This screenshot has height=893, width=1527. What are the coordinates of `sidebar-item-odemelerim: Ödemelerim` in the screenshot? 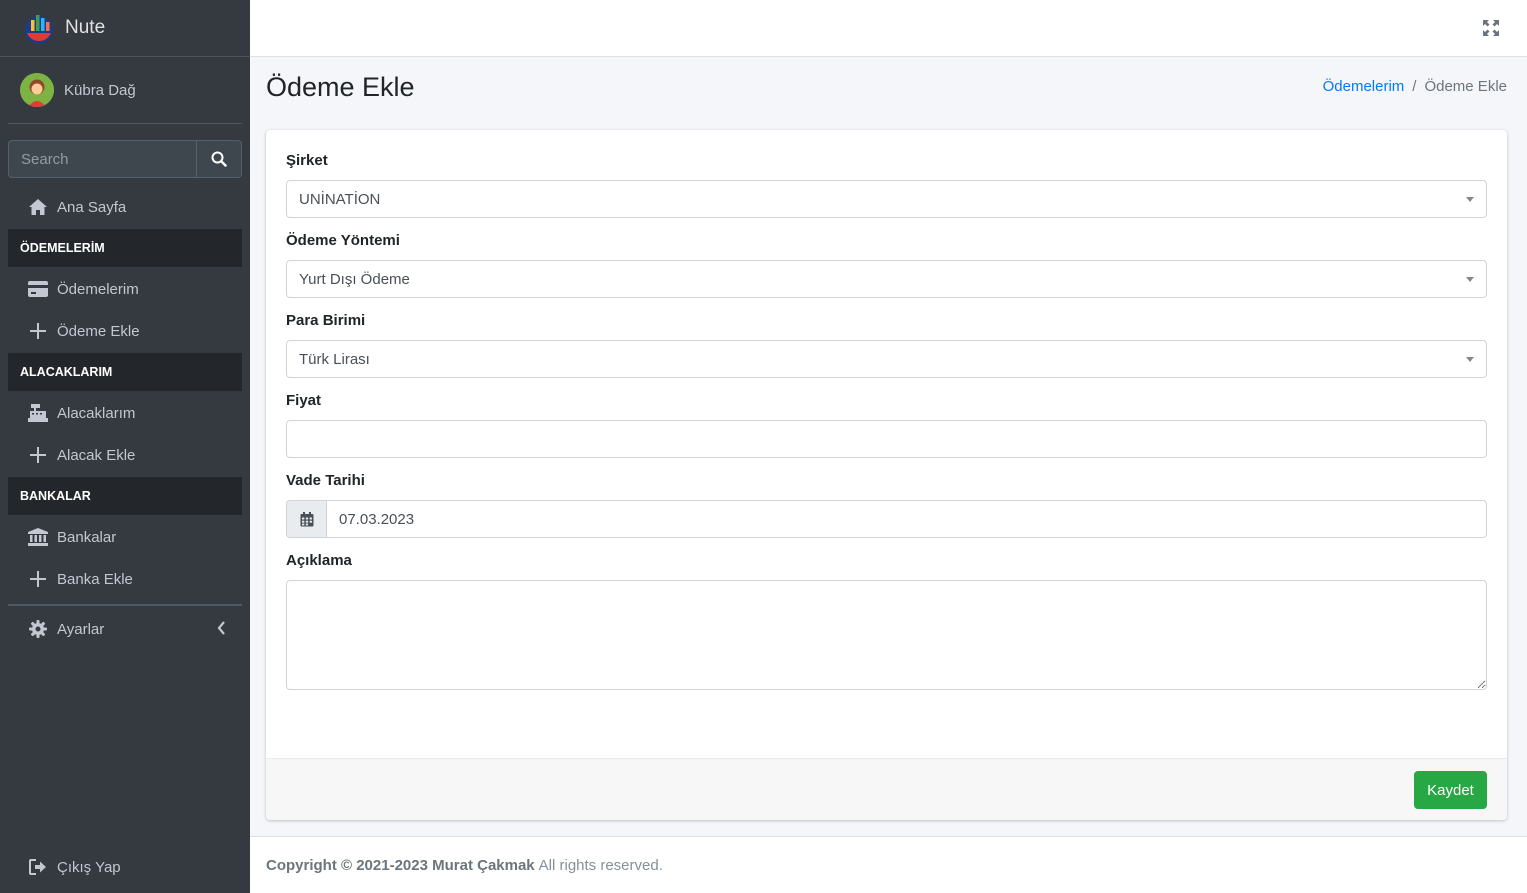 It's located at (125, 289).